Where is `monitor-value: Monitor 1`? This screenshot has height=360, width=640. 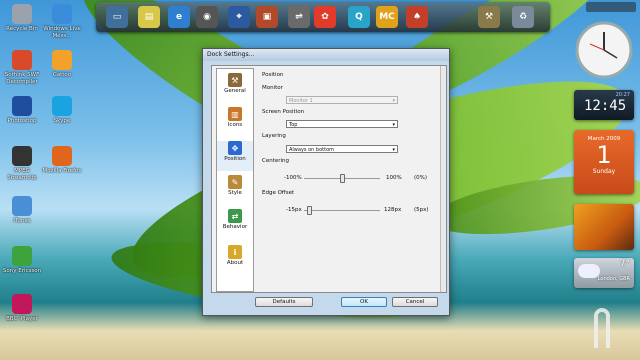
monitor-value: Monitor 1 is located at coordinates (301, 101).